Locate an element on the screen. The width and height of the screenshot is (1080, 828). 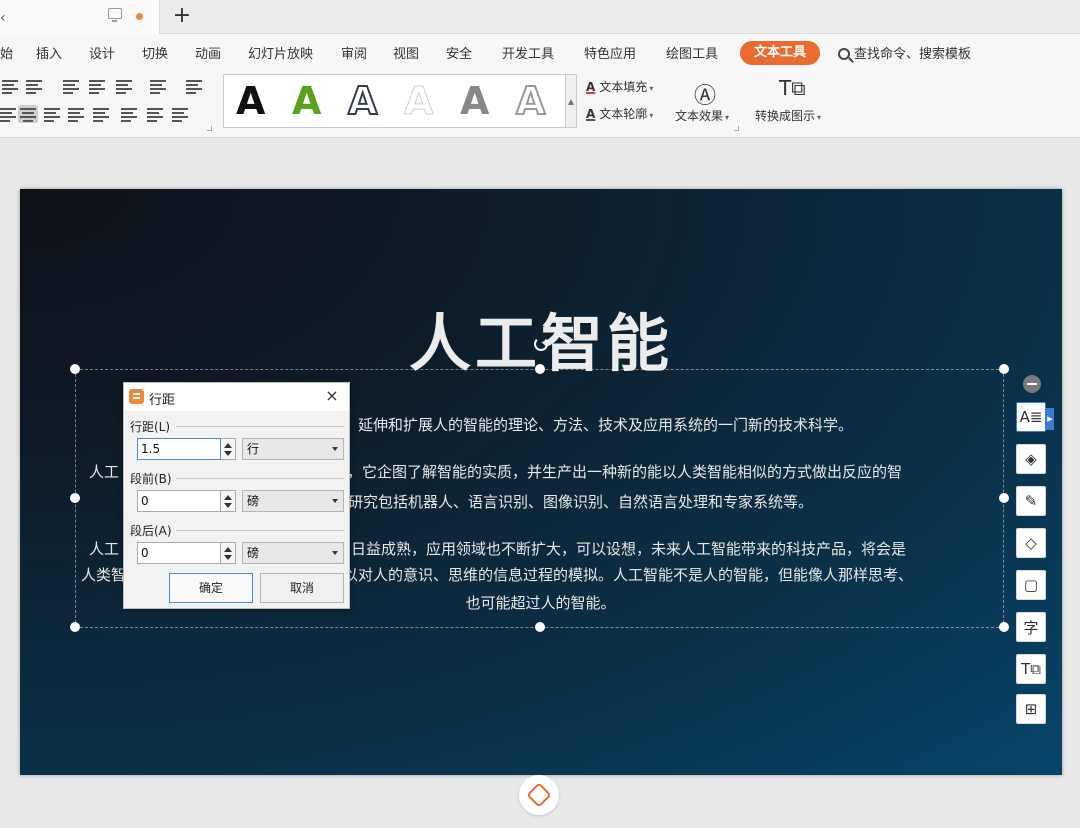
ok-button: 确定 is located at coordinates (211, 588).